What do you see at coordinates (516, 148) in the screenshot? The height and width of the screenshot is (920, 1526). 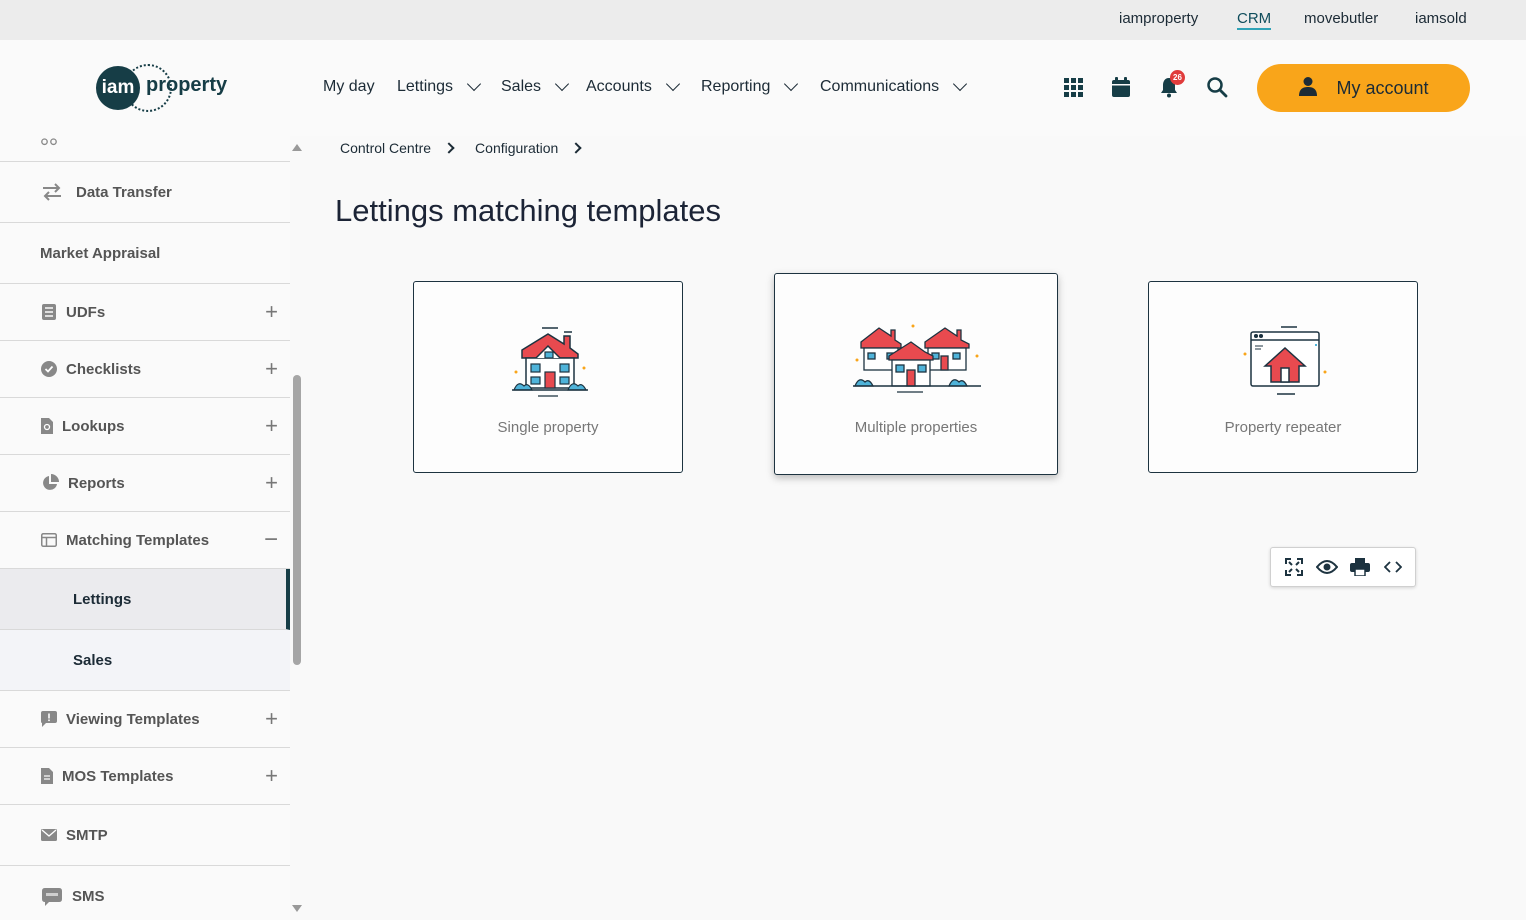 I see `breadcrumb-configuration: Configuration` at bounding box center [516, 148].